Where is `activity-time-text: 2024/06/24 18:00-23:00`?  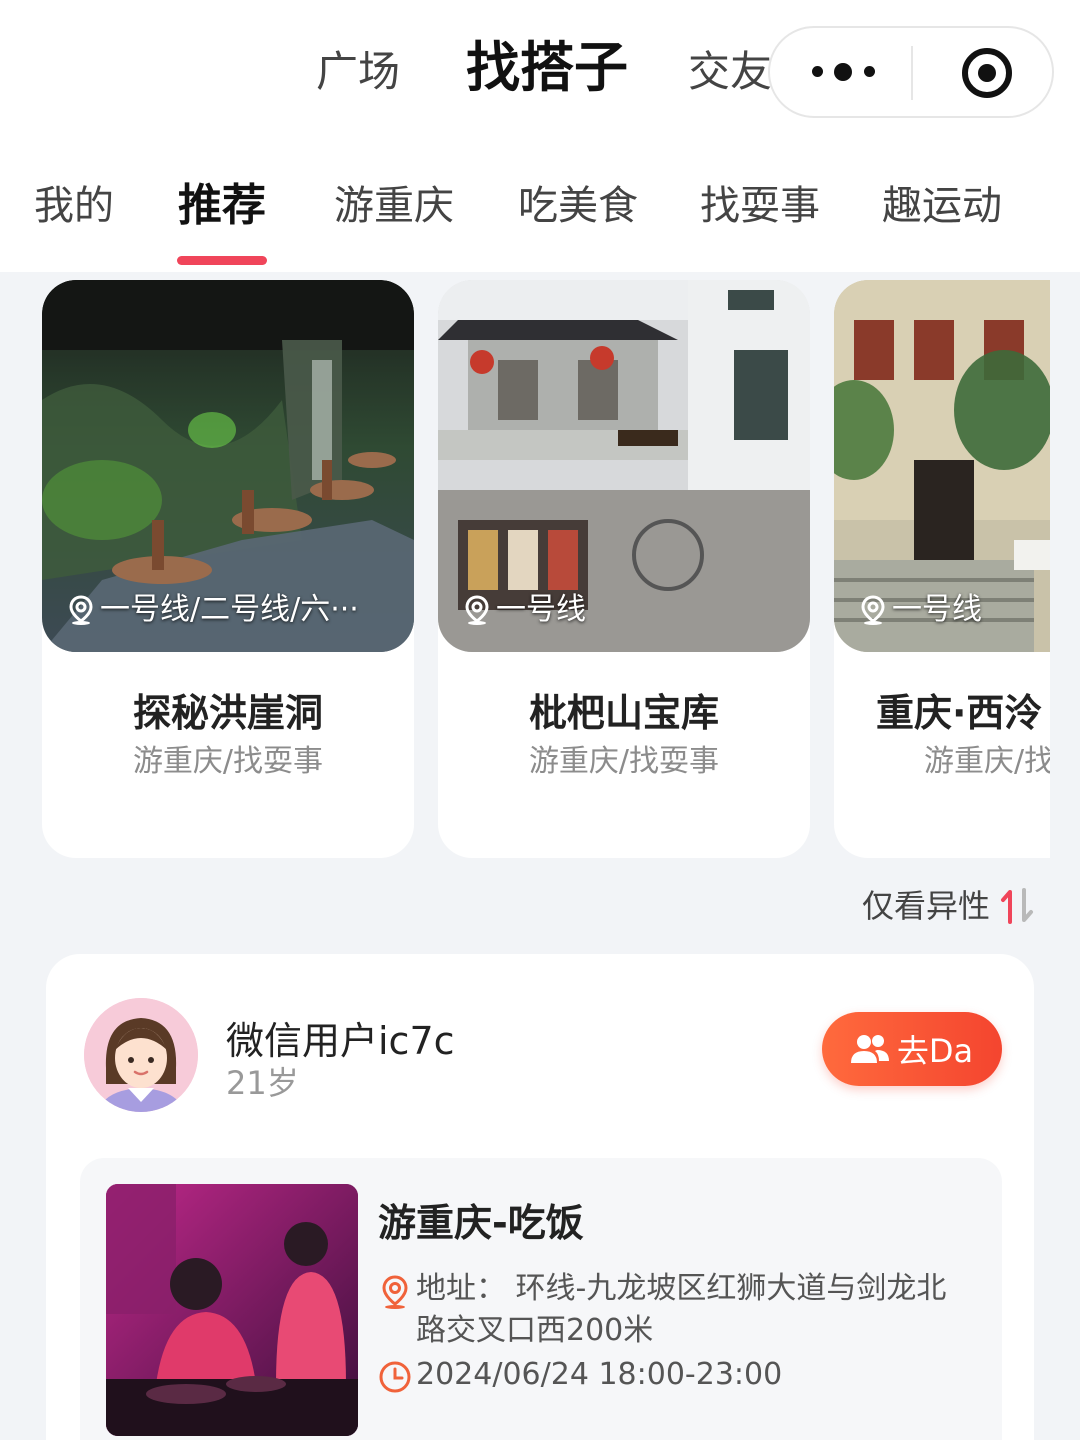
activity-time-text: 2024/06/24 18:00-23:00 is located at coordinates (599, 1374).